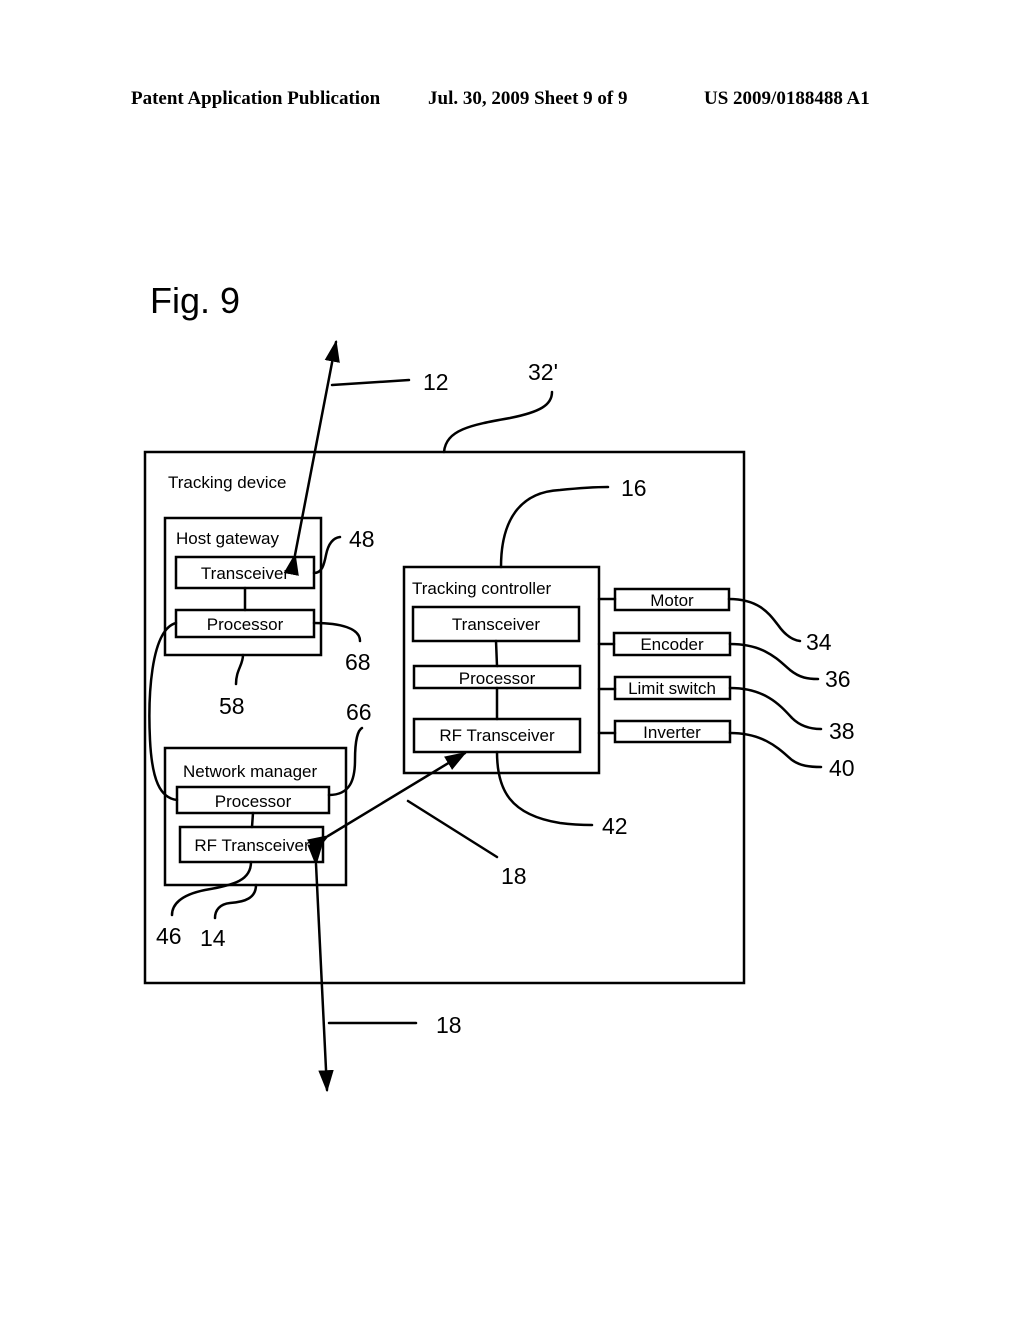 This screenshot has height=1320, width=1024. Describe the element at coordinates (245, 573) in the screenshot. I see `host-gateway-transceiver-label: Transceiver` at that location.